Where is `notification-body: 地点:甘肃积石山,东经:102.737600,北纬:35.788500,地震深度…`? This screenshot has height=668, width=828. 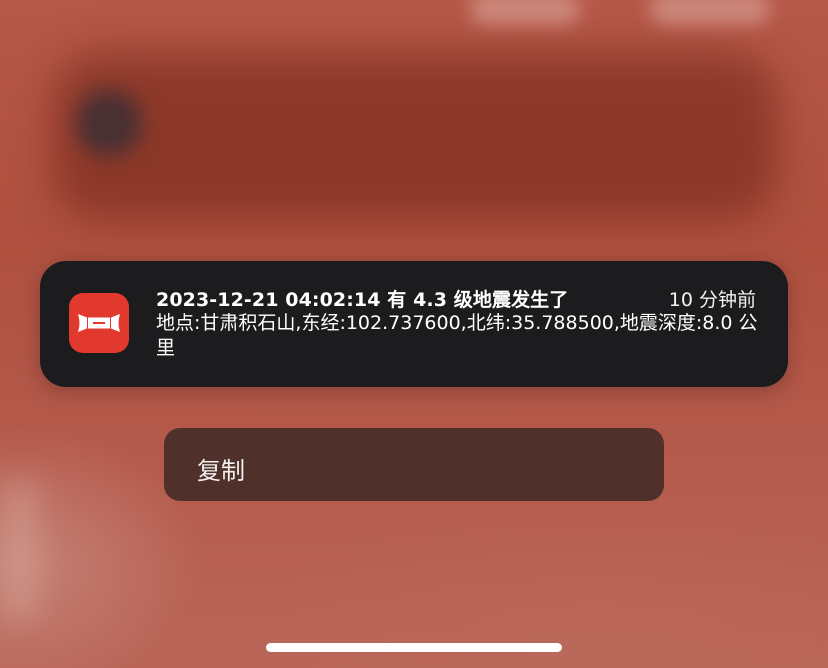 notification-body: 地点:甘肃积石山,东经:102.737600,北纬:35.788500,地震深度… is located at coordinates (457, 335).